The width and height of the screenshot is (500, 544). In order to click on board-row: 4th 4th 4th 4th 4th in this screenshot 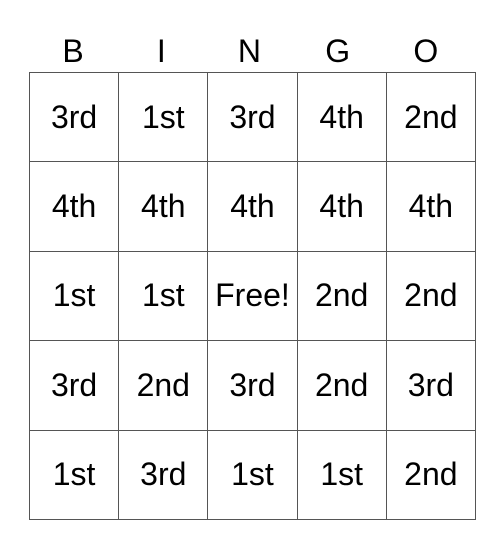, I will do `click(252, 206)`.